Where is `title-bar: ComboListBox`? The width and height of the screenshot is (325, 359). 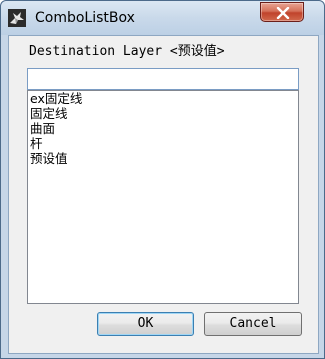
title-bar: ComboListBox is located at coordinates (162, 18).